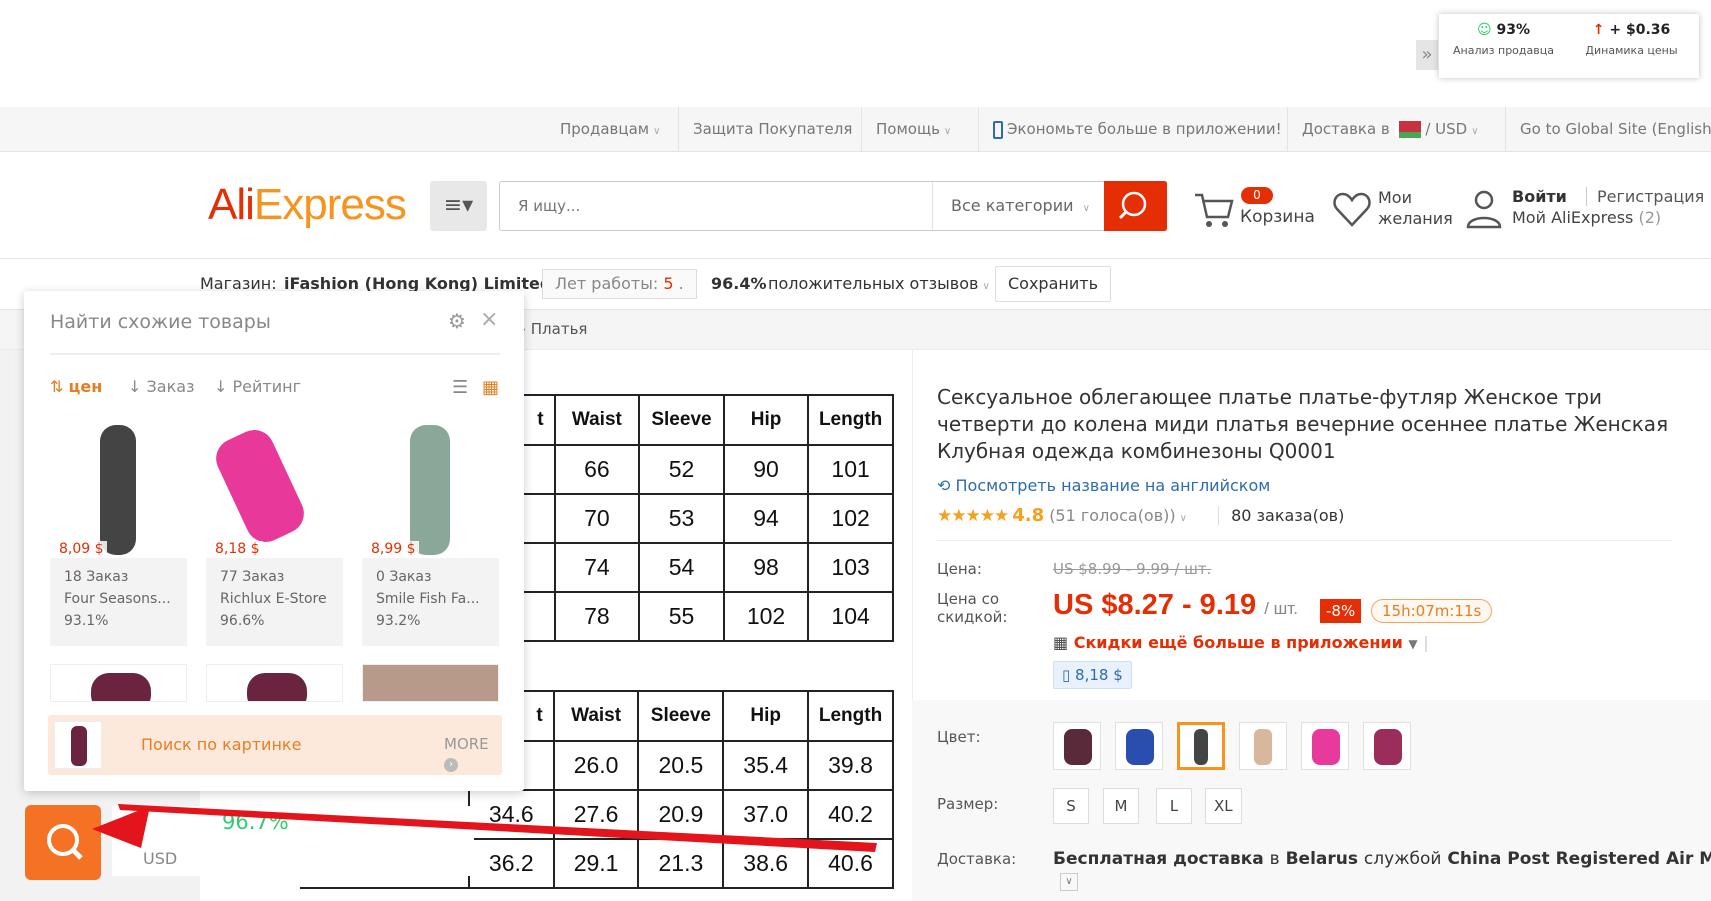 This screenshot has width=1711, height=901. What do you see at coordinates (1158, 859) in the screenshot?
I see `shipping-free: Бесплатная доставка` at bounding box center [1158, 859].